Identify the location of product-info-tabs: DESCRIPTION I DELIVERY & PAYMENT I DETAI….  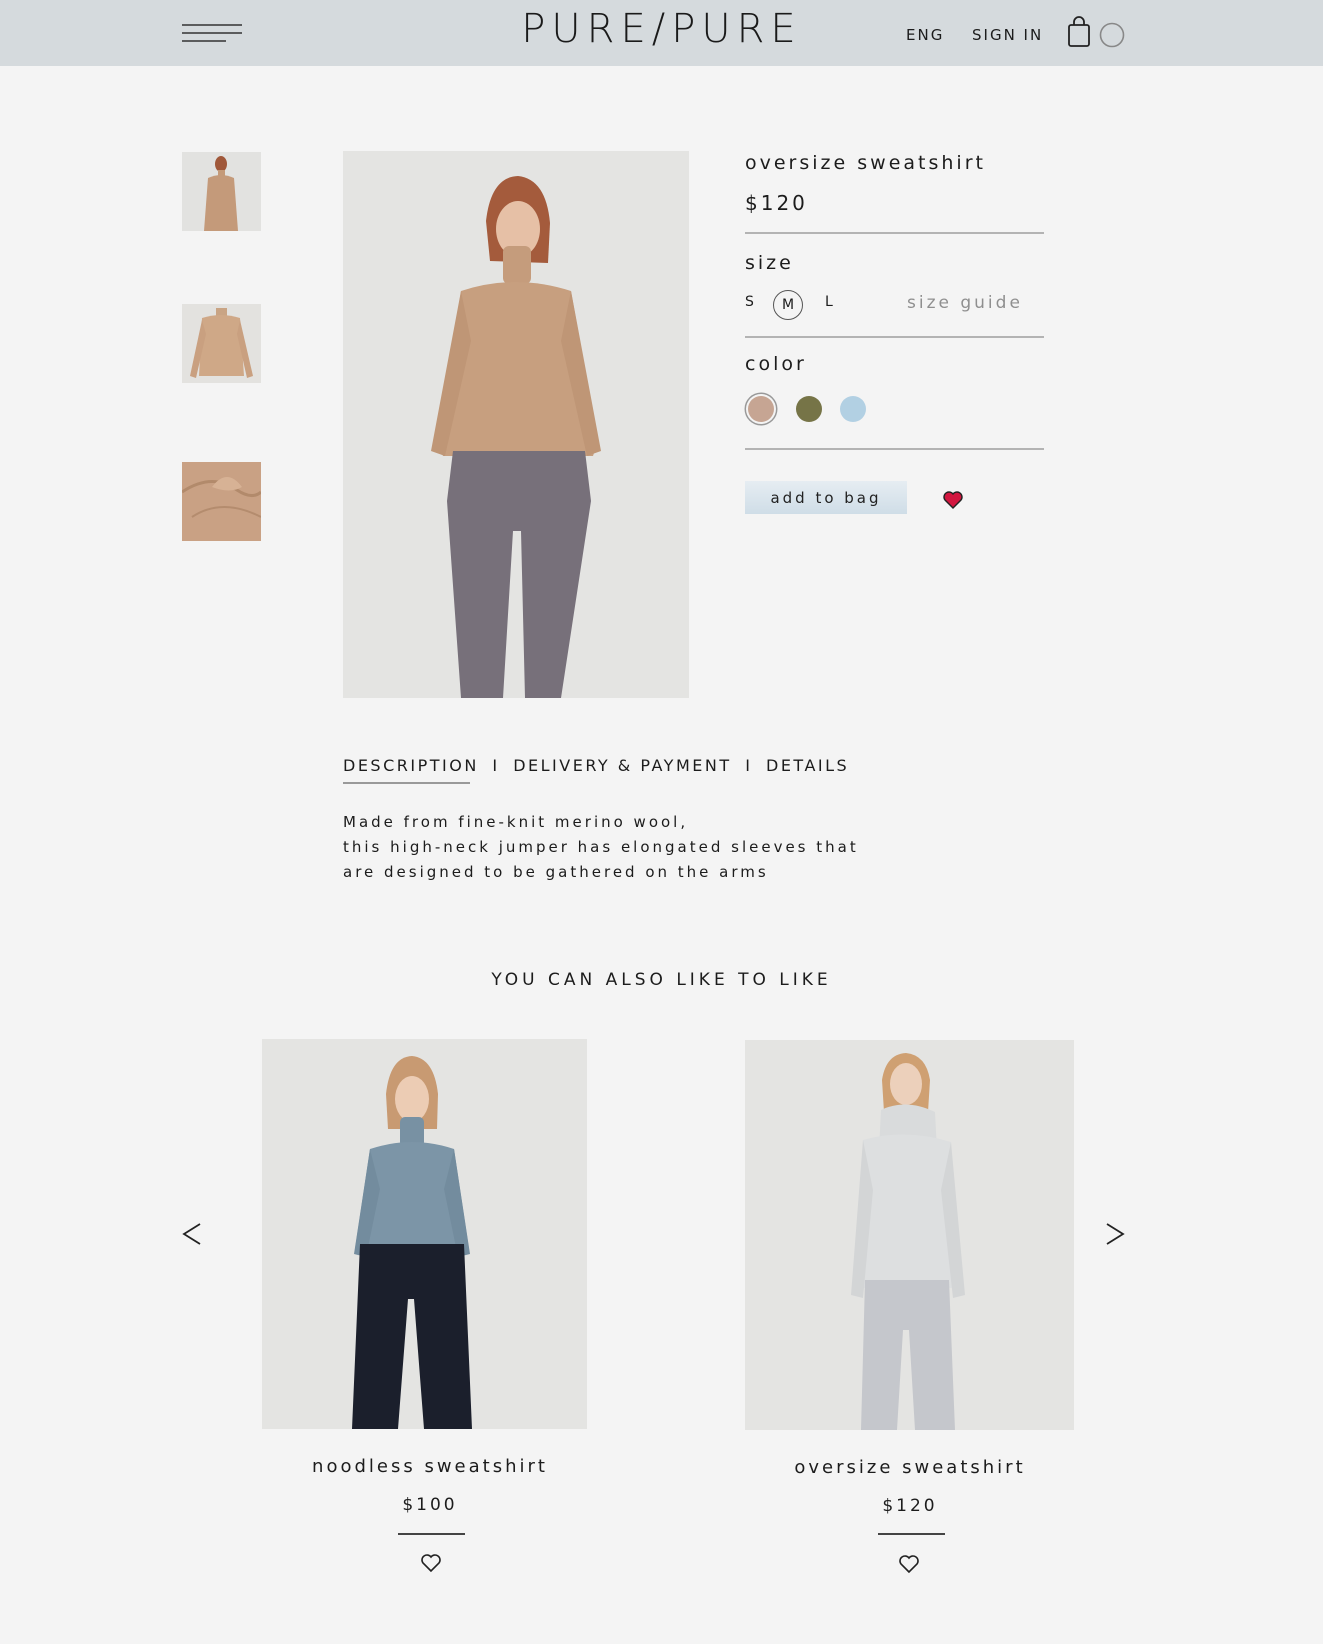
(596, 765).